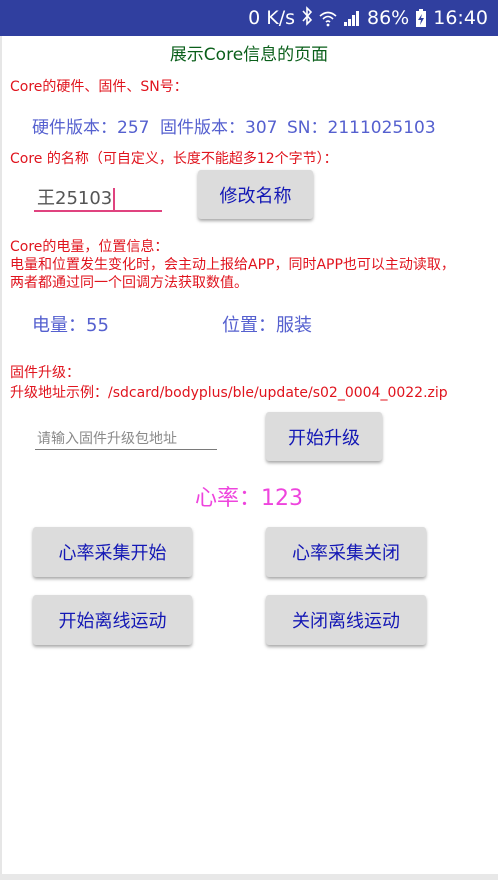 This screenshot has height=880, width=498. I want to click on battery-section-desc-2: 两者都通过同一个回调方法获取数值。, so click(129, 283).